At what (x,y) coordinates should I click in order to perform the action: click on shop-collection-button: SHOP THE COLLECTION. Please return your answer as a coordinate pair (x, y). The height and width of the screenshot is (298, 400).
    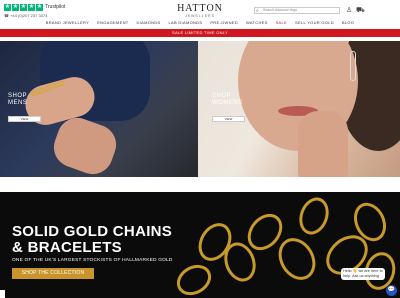
    Looking at the image, I should click on (53, 273).